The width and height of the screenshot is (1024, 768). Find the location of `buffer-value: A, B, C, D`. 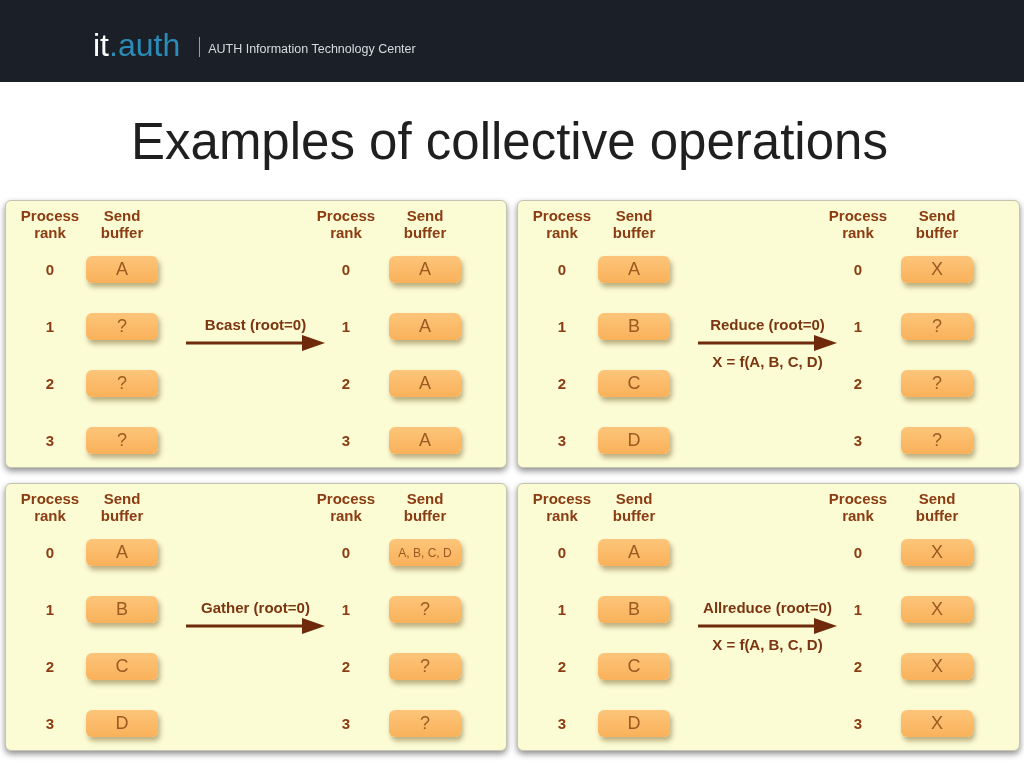

buffer-value: A, B, C, D is located at coordinates (425, 552).